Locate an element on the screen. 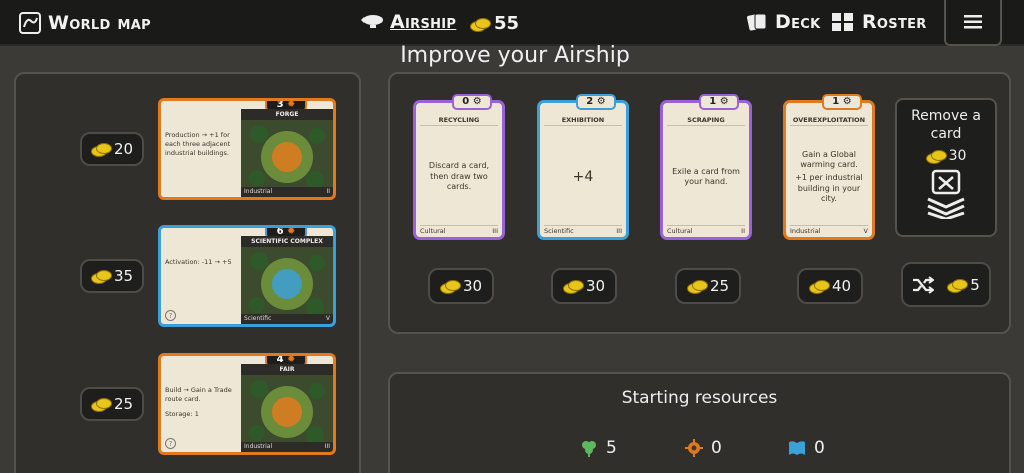 This screenshot has width=1024, height=473. card-effect-2: Storage: 1 is located at coordinates (182, 413).